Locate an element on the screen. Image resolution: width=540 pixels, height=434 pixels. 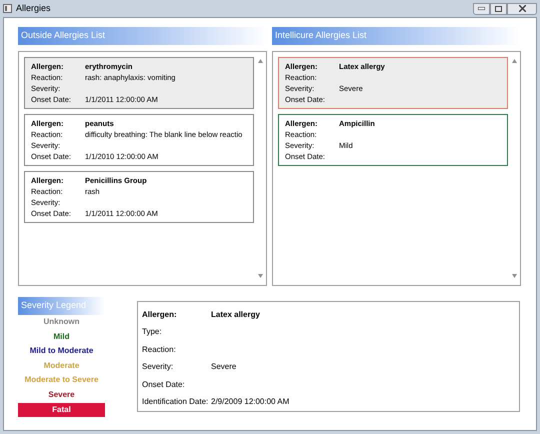
severity-label: Mild is located at coordinates (61, 336).